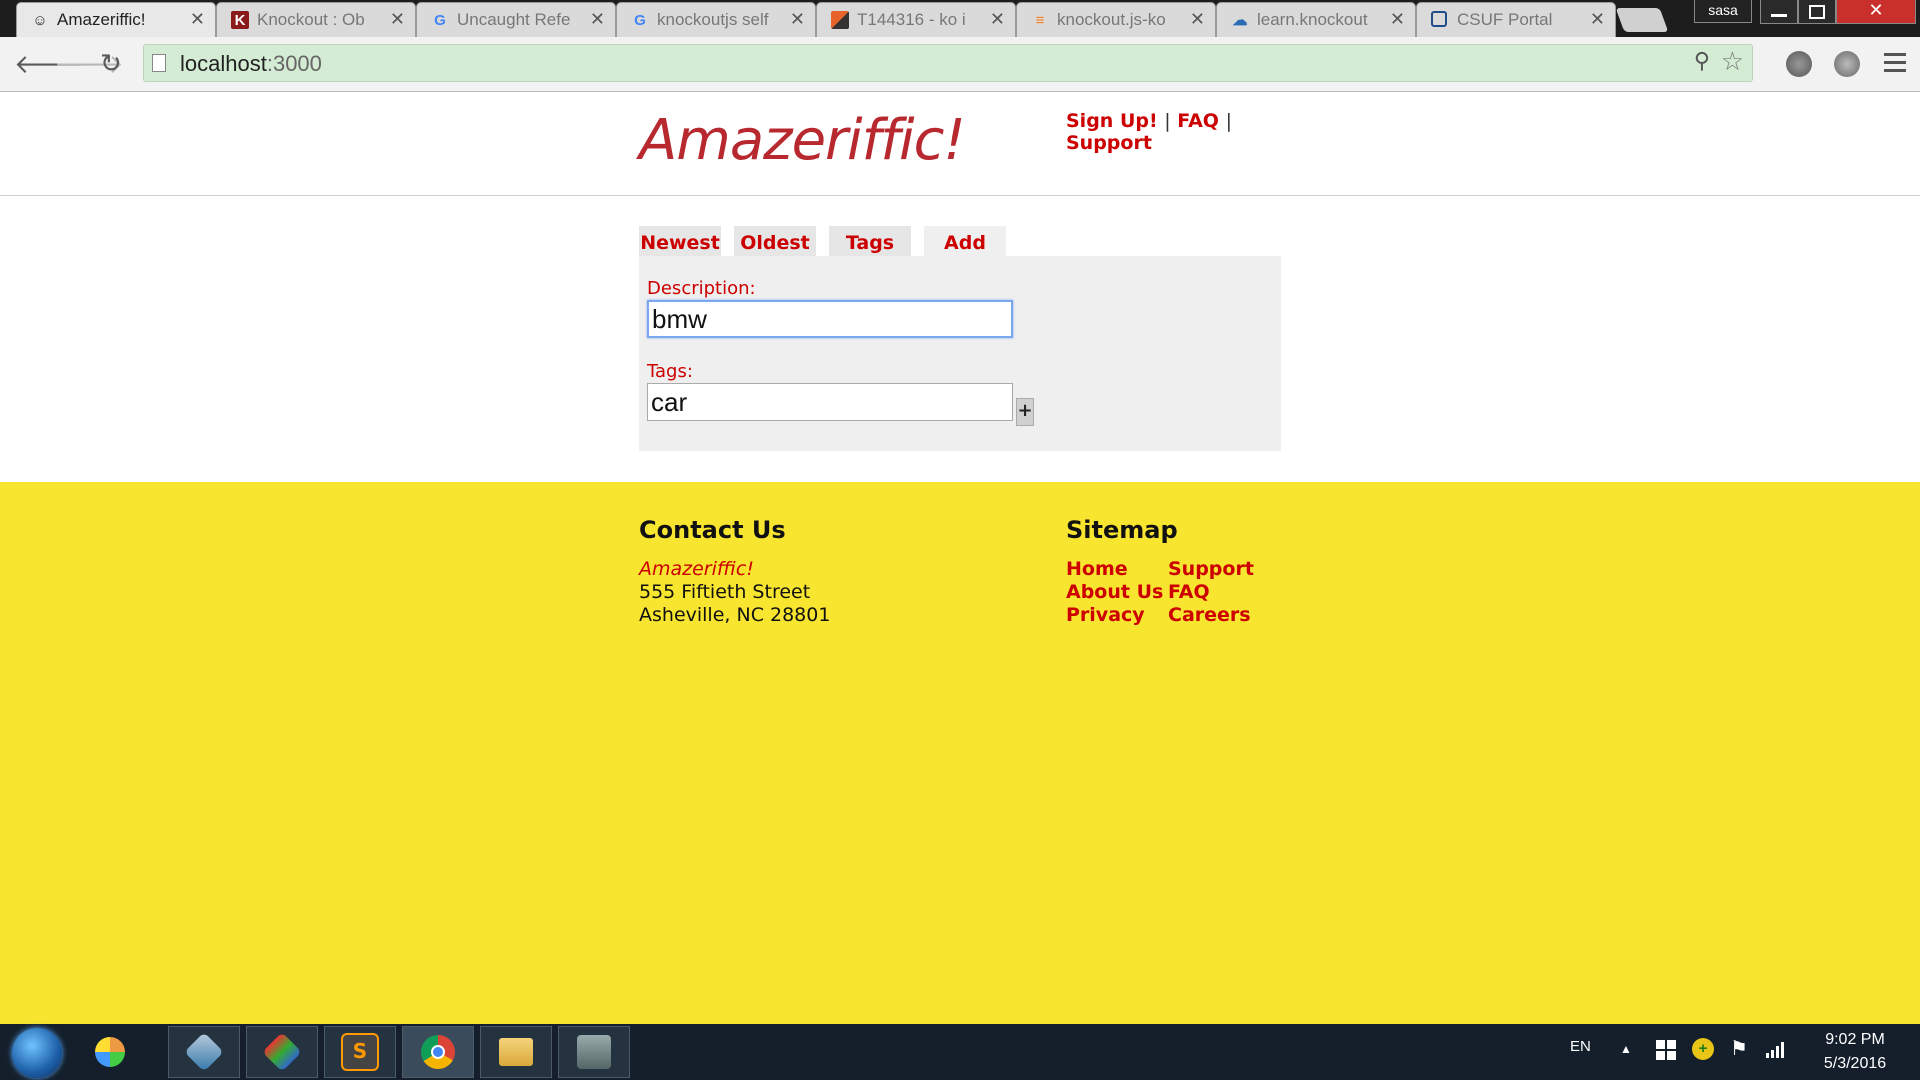  What do you see at coordinates (1642, 20) in the screenshot?
I see `new-tab-button` at bounding box center [1642, 20].